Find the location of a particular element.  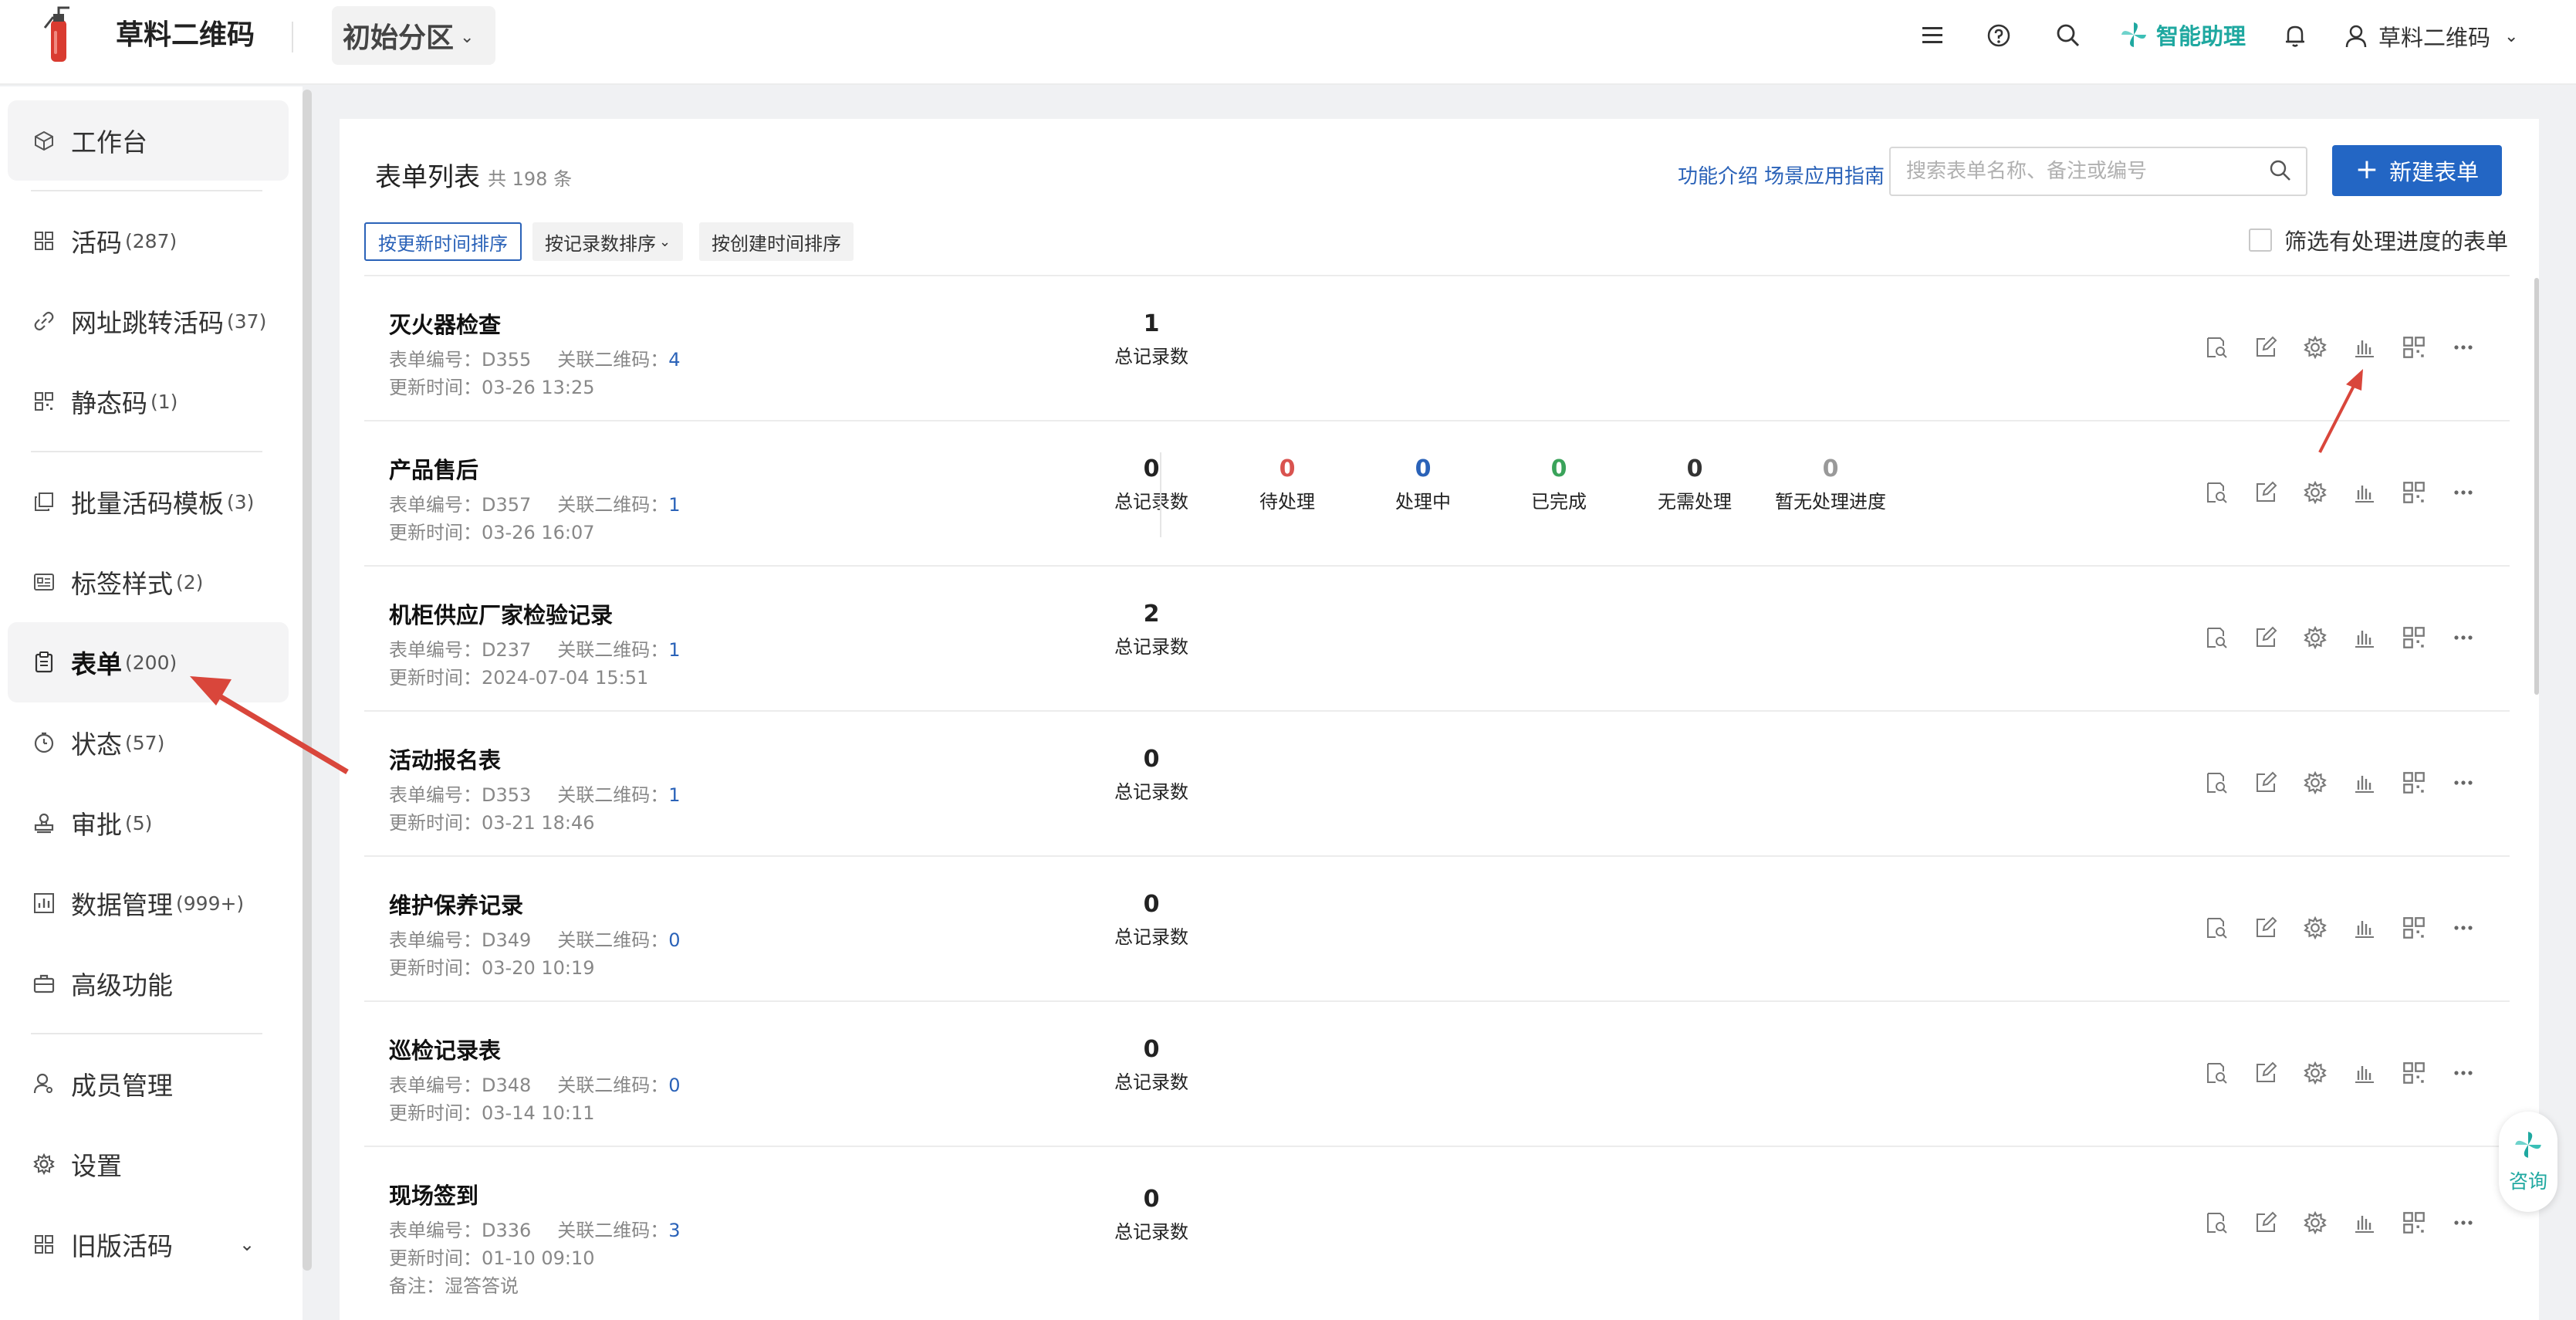

row-actions is located at coordinates (2349, 347).